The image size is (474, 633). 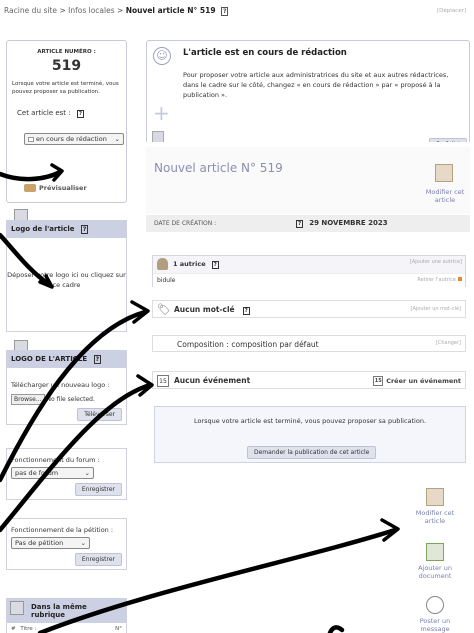 What do you see at coordinates (66, 52) in the screenshot?
I see `article-number-label: ARTICLE NUMÉRO :` at bounding box center [66, 52].